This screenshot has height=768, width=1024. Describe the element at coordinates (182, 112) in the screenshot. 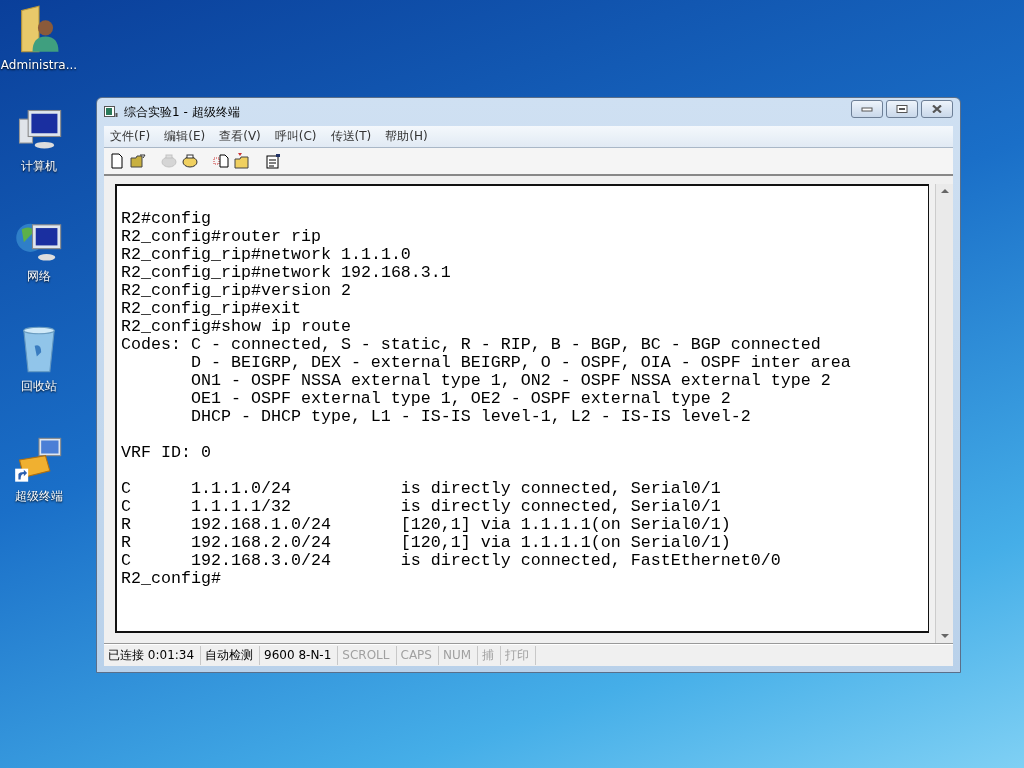

I see `window-title: 综合实验1 - 超级终端` at that location.